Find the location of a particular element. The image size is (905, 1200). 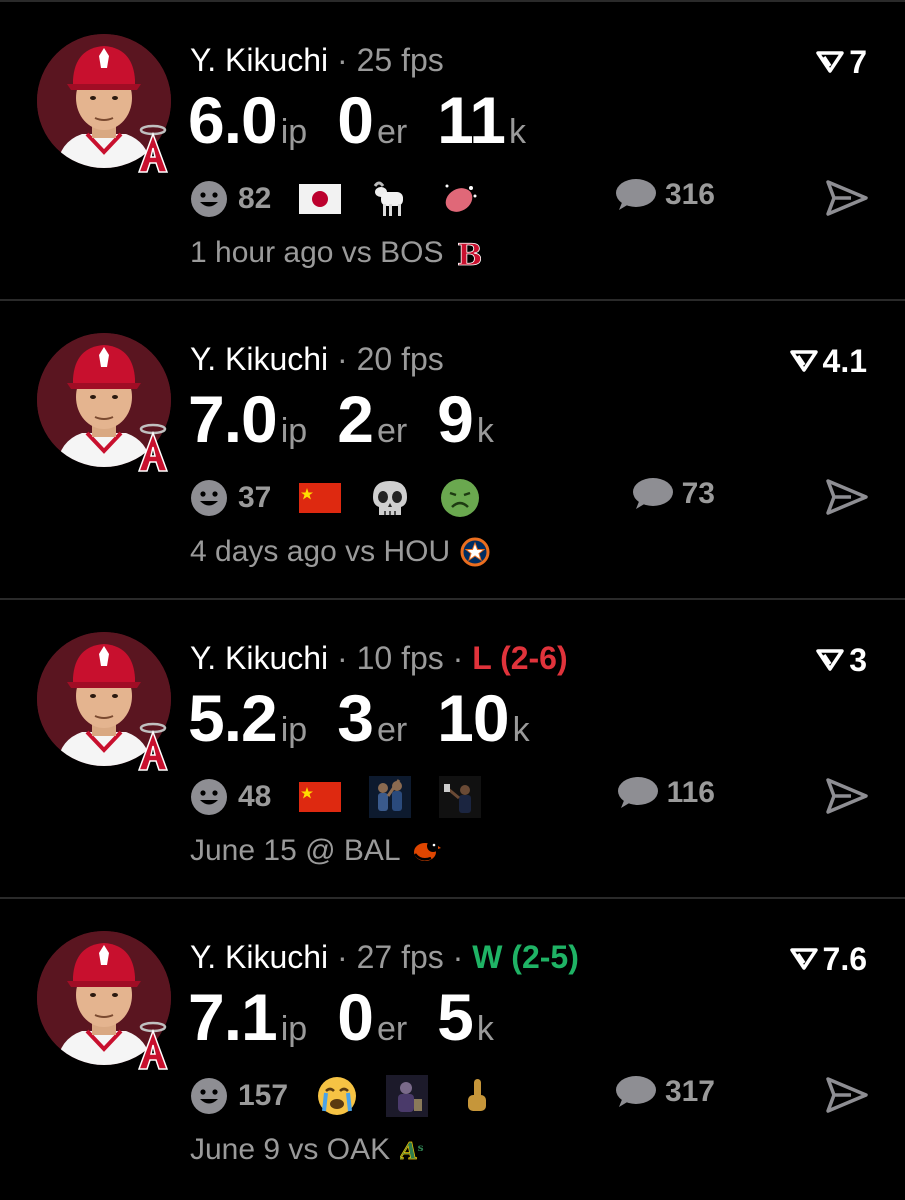

fps-label: 27 fps is located at coordinates (400, 957).